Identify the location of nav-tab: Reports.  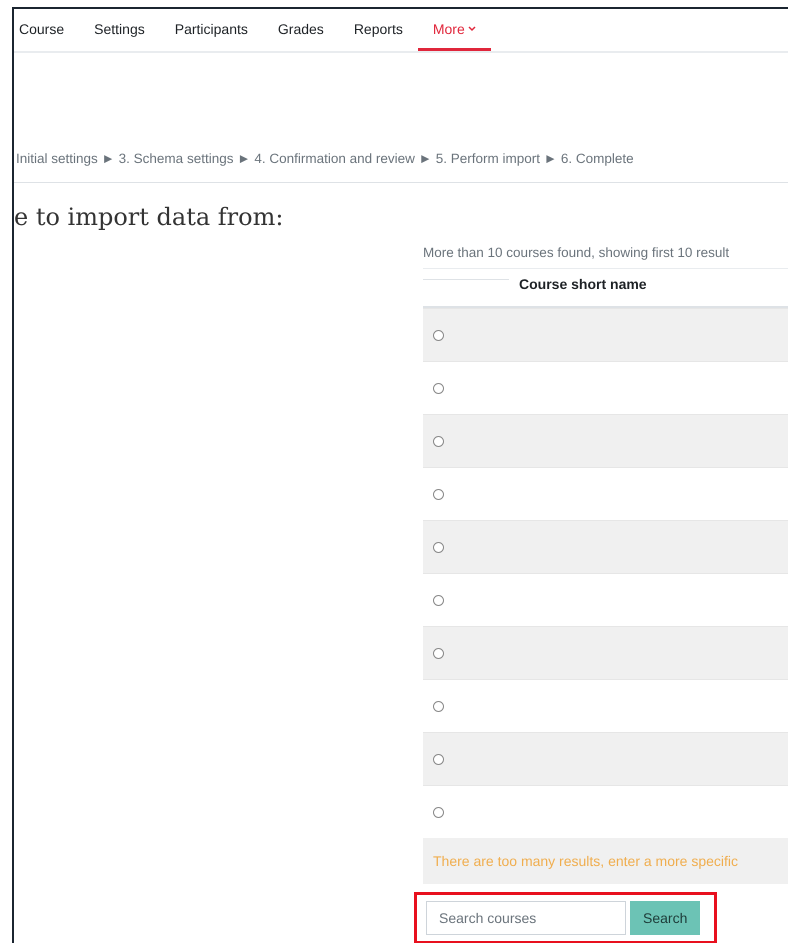
(378, 30).